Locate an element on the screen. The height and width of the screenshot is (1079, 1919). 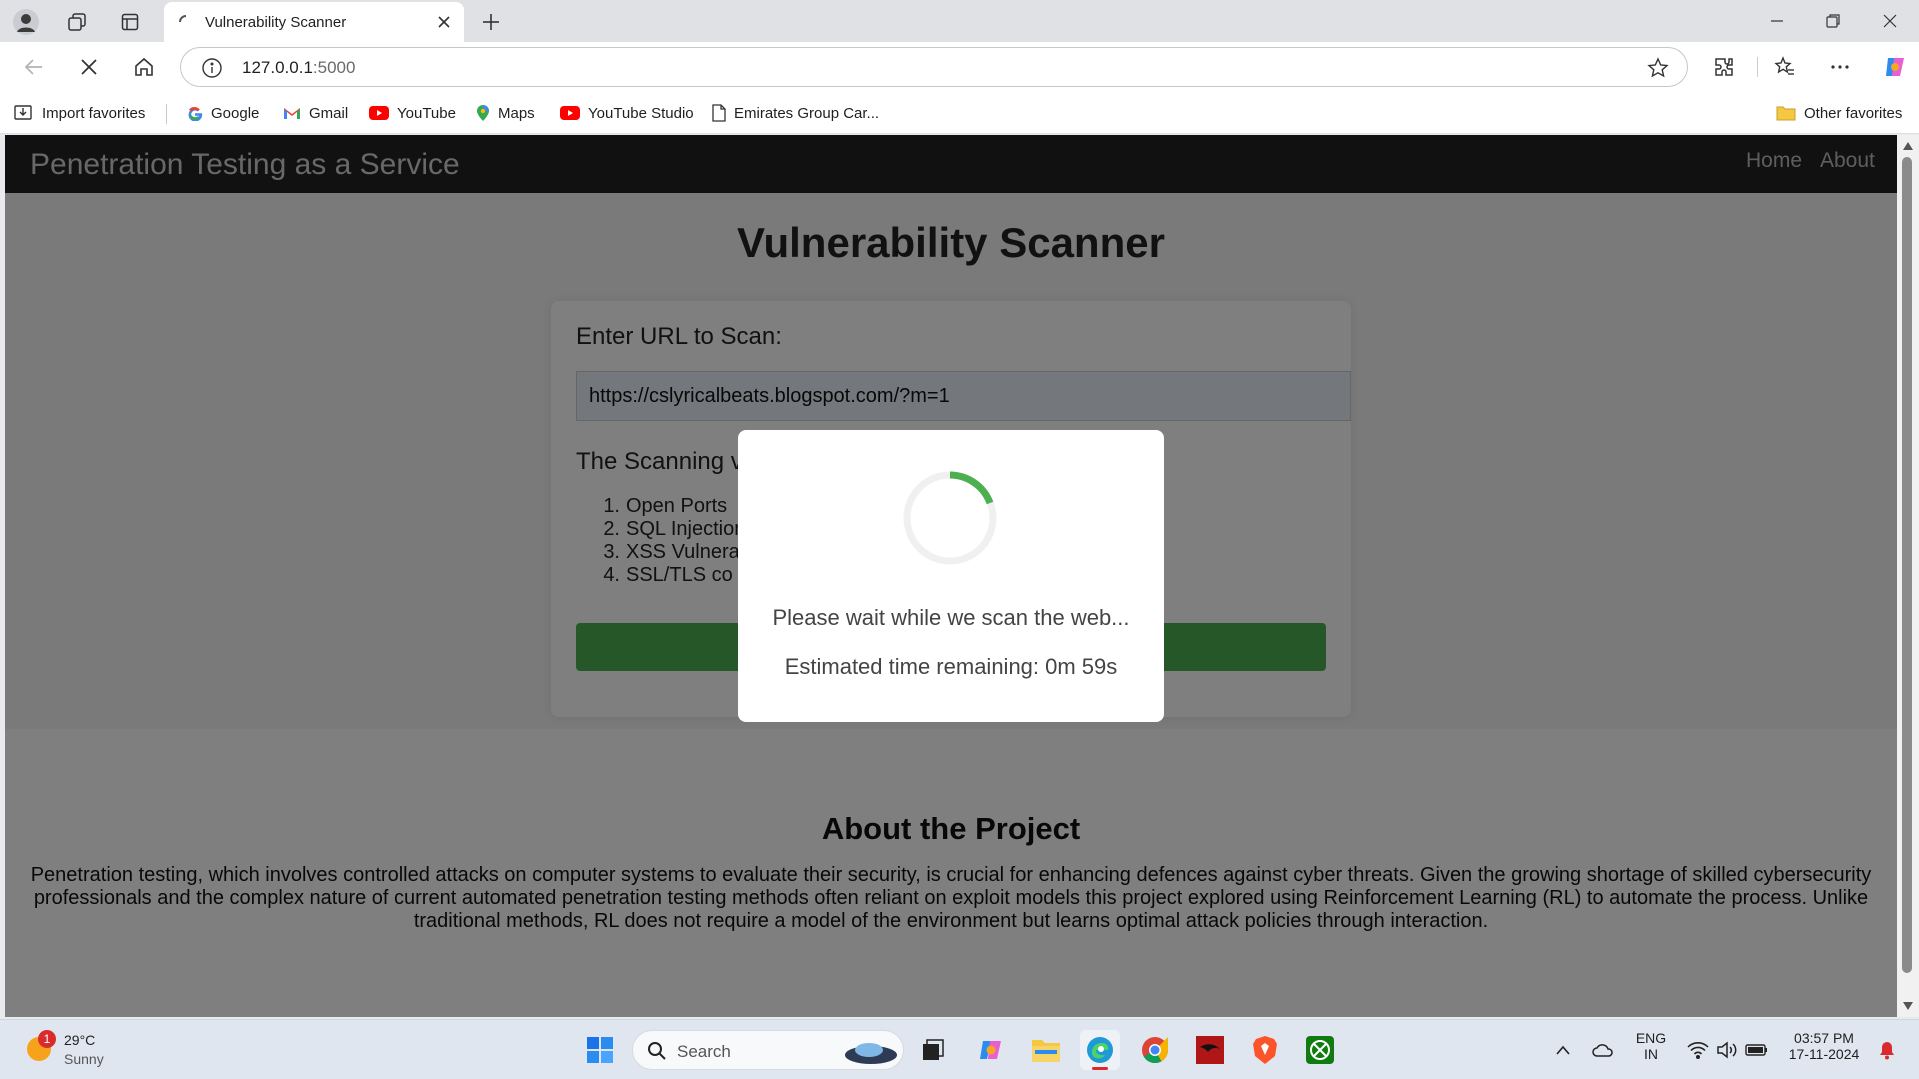
page-scrollbar is located at coordinates (1908, 576).